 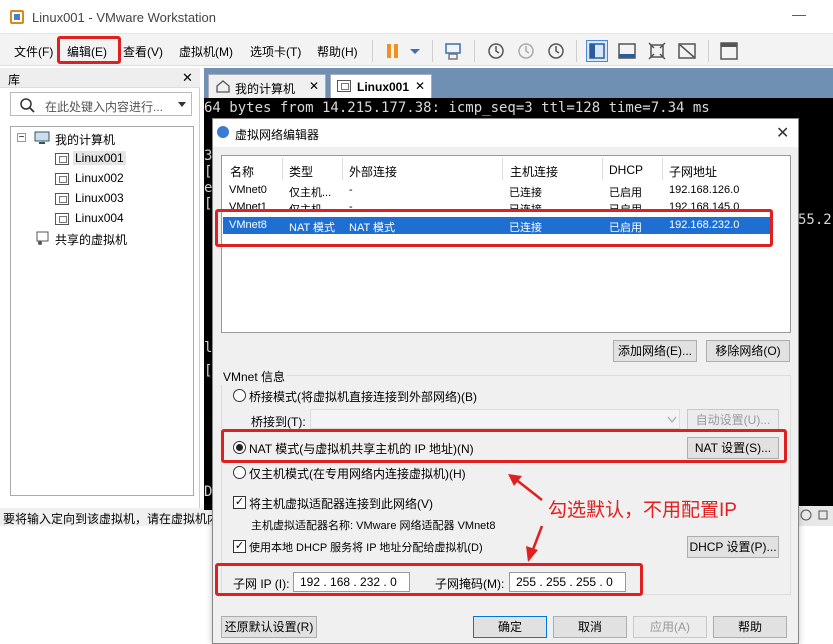 What do you see at coordinates (704, 190) in the screenshot?
I see `cell-subnet: 192.168.126.0` at bounding box center [704, 190].